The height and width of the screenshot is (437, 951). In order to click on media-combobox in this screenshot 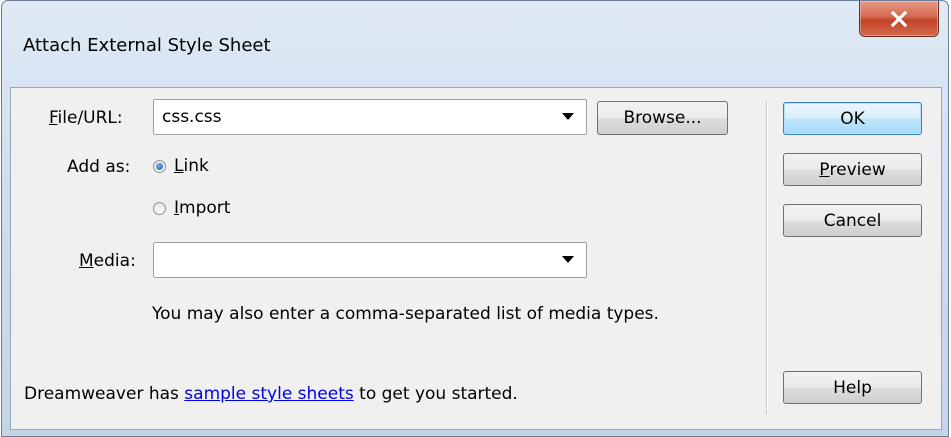, I will do `click(370, 260)`.